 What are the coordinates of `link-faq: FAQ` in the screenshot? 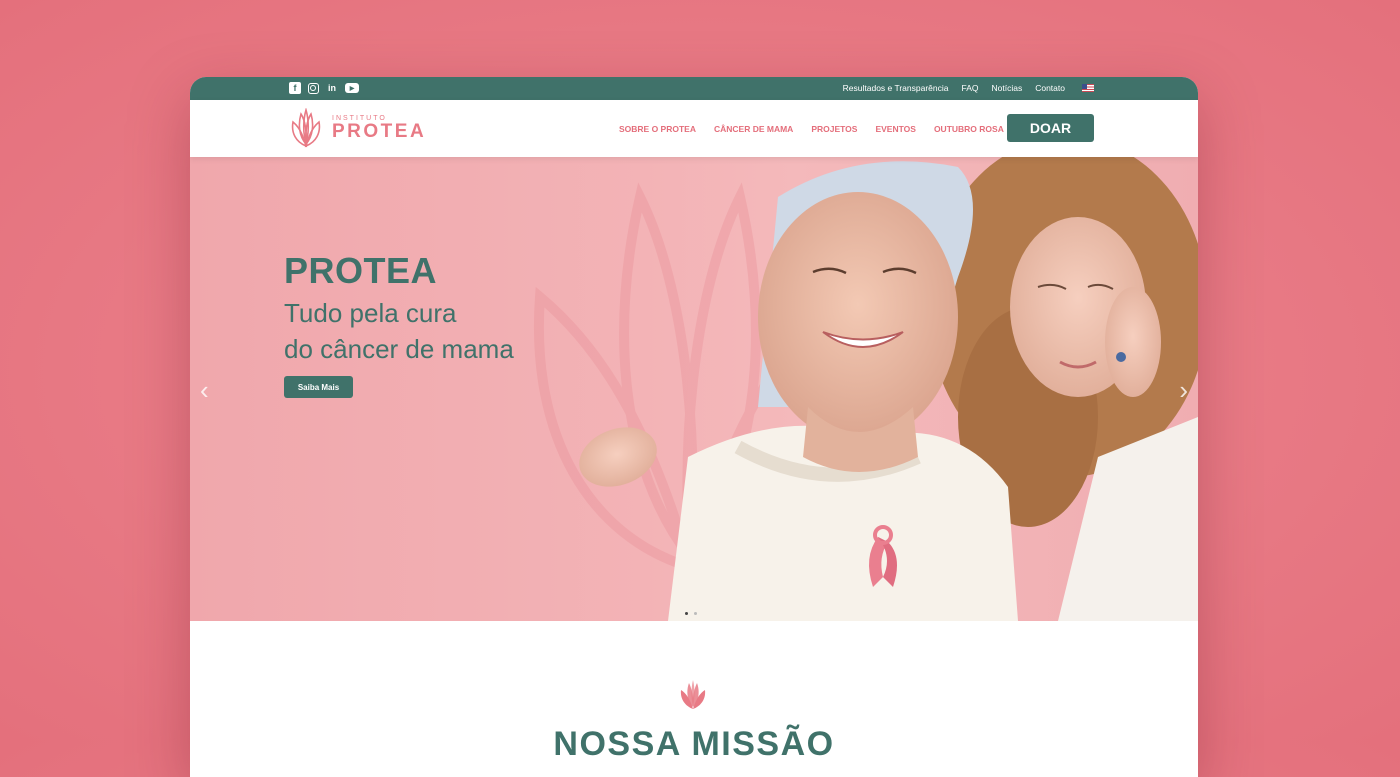 It's located at (969, 88).